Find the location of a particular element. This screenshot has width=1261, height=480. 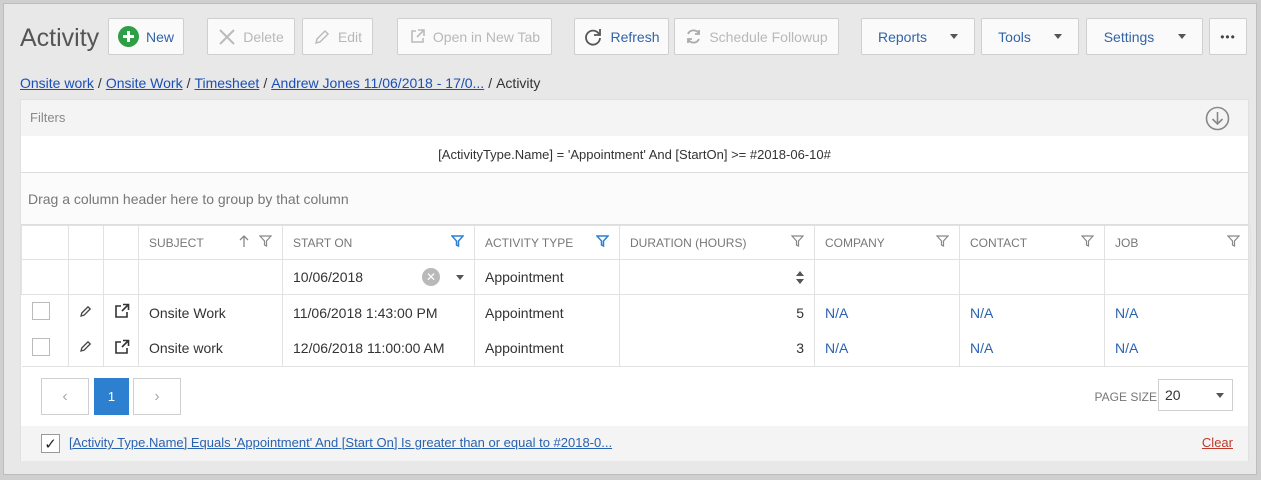

start-on-filter-value: 10/06/2018 is located at coordinates (328, 277).